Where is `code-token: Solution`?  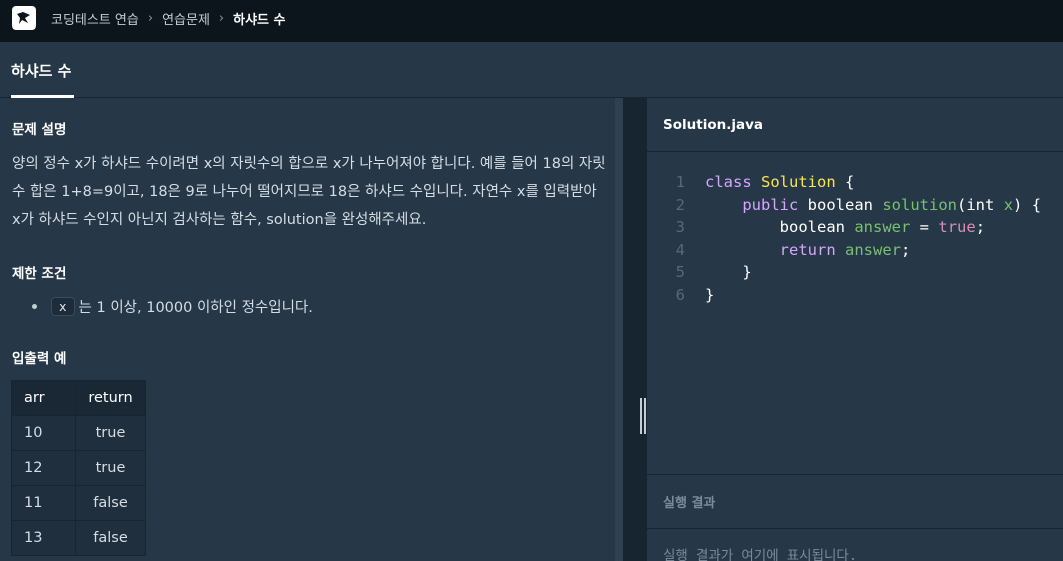 code-token: Solution is located at coordinates (798, 182).